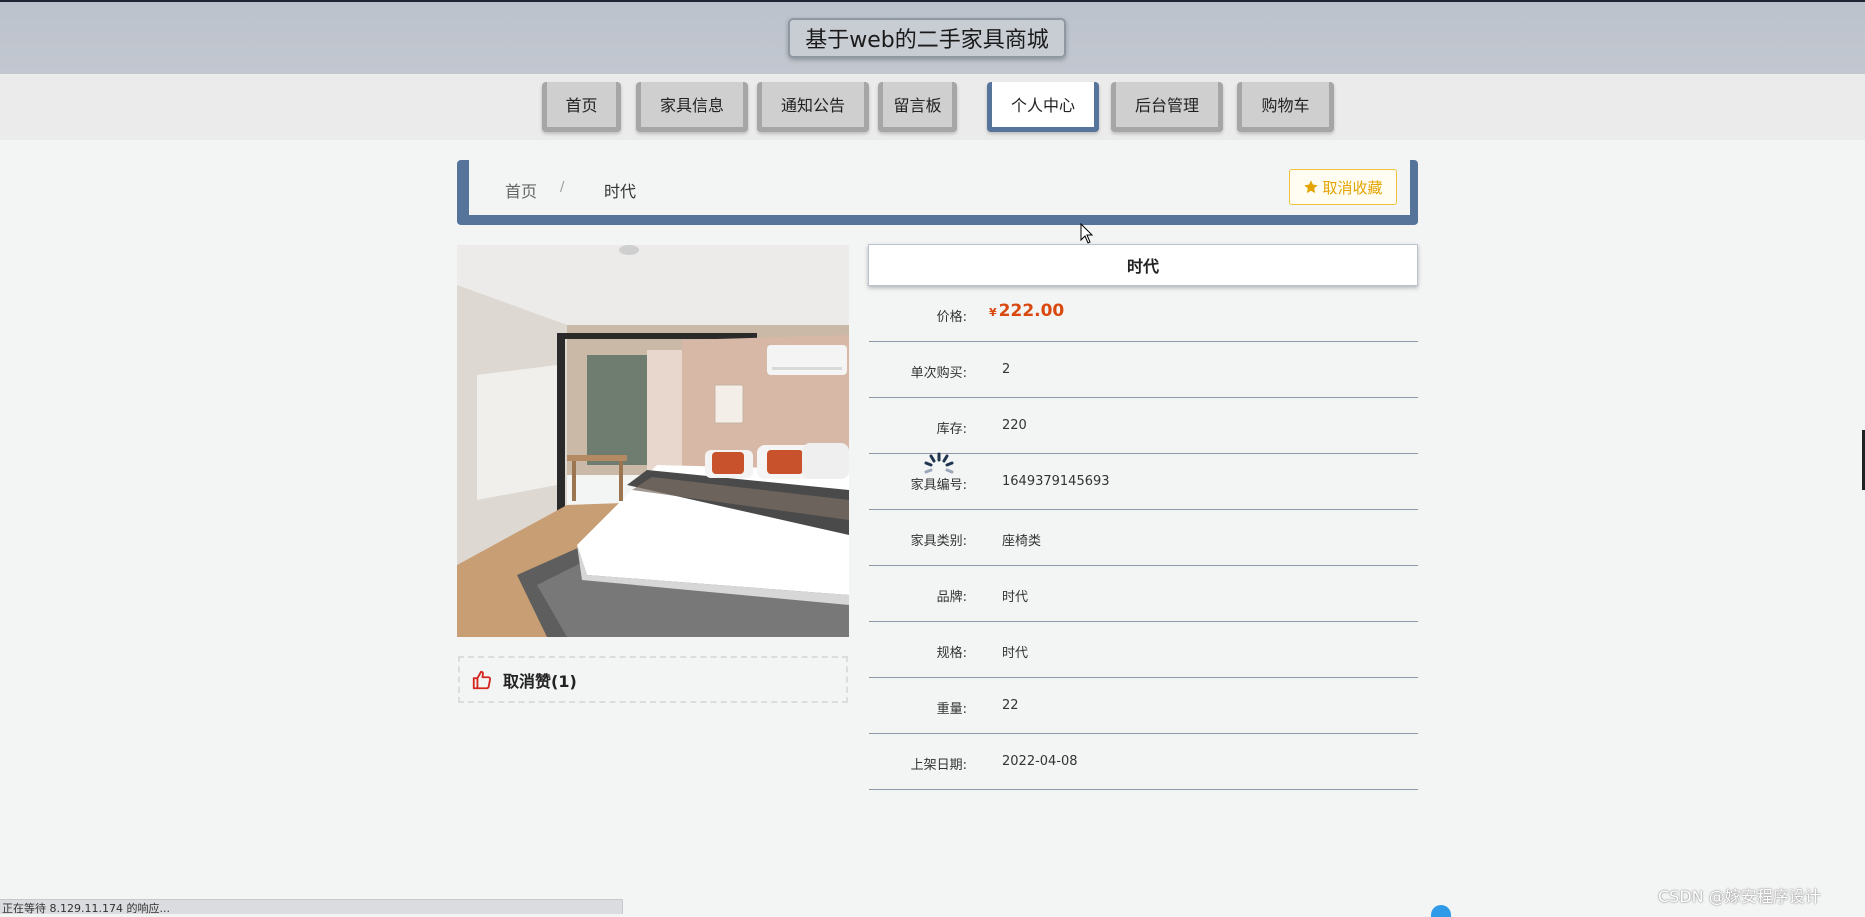 The height and width of the screenshot is (917, 1865). Describe the element at coordinates (938, 765) in the screenshot. I see `detail-label: 上架日期:` at that location.